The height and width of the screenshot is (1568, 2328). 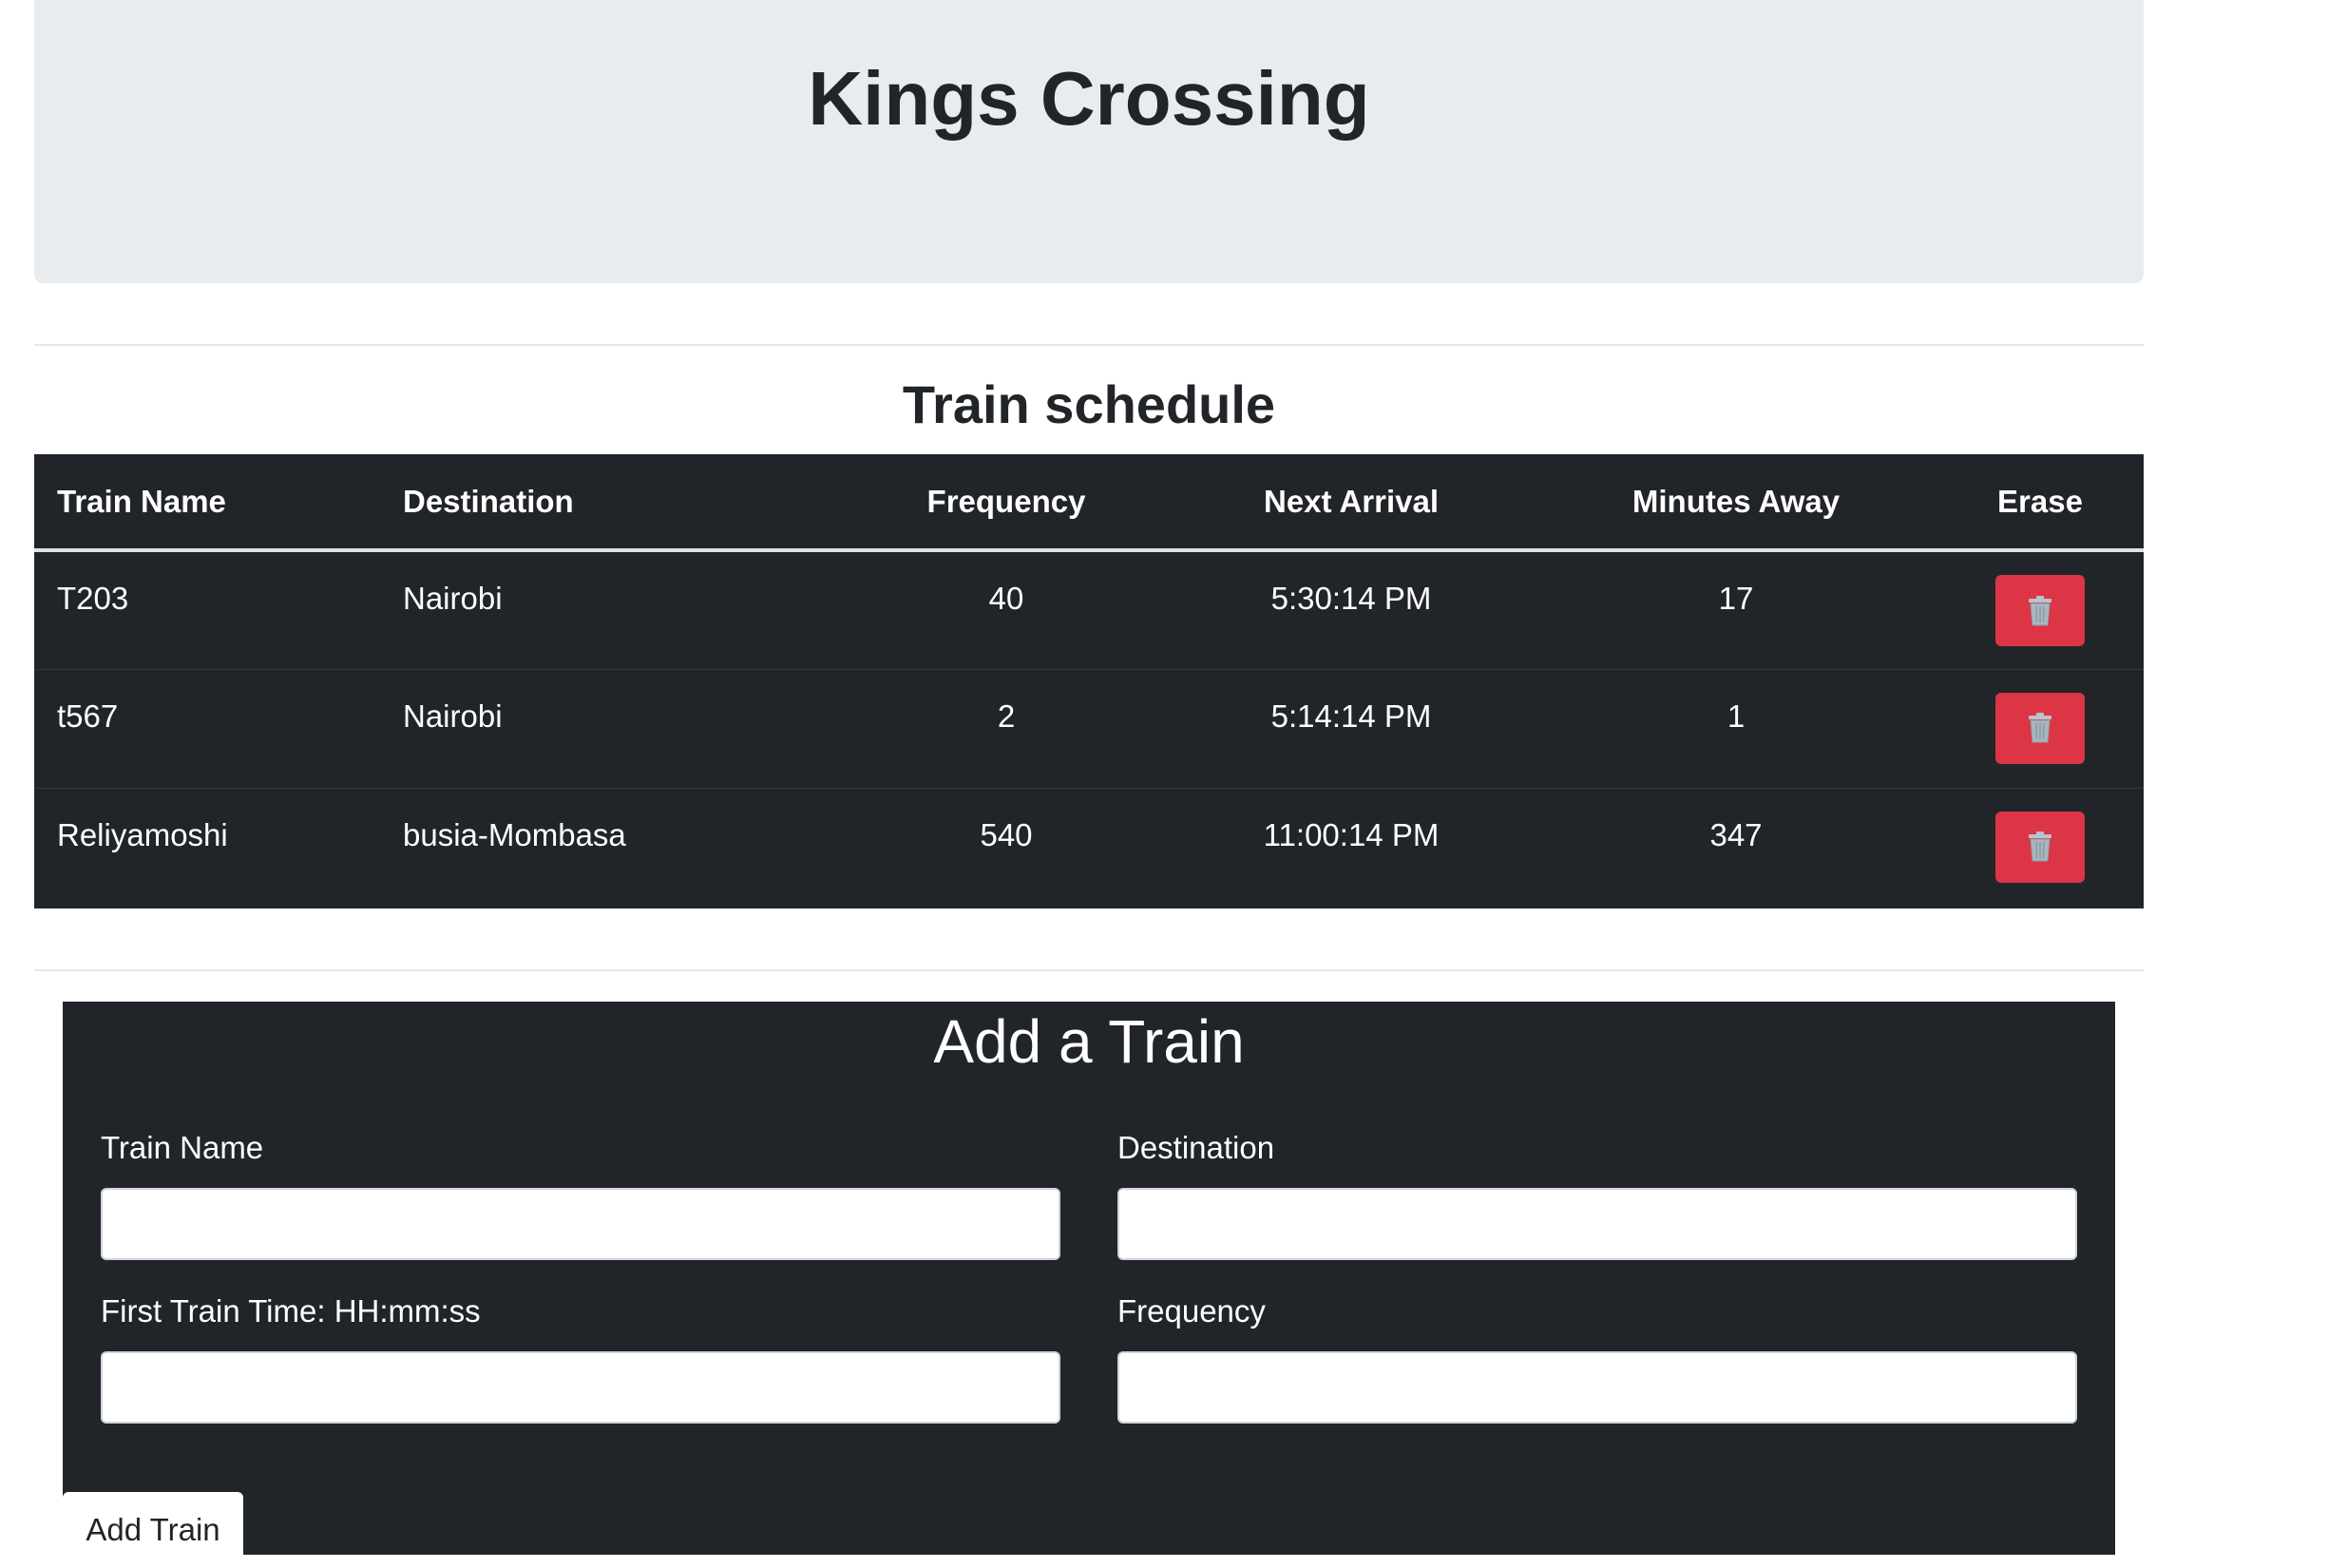 What do you see at coordinates (207, 503) in the screenshot?
I see `column-header-train-name: Train Name` at bounding box center [207, 503].